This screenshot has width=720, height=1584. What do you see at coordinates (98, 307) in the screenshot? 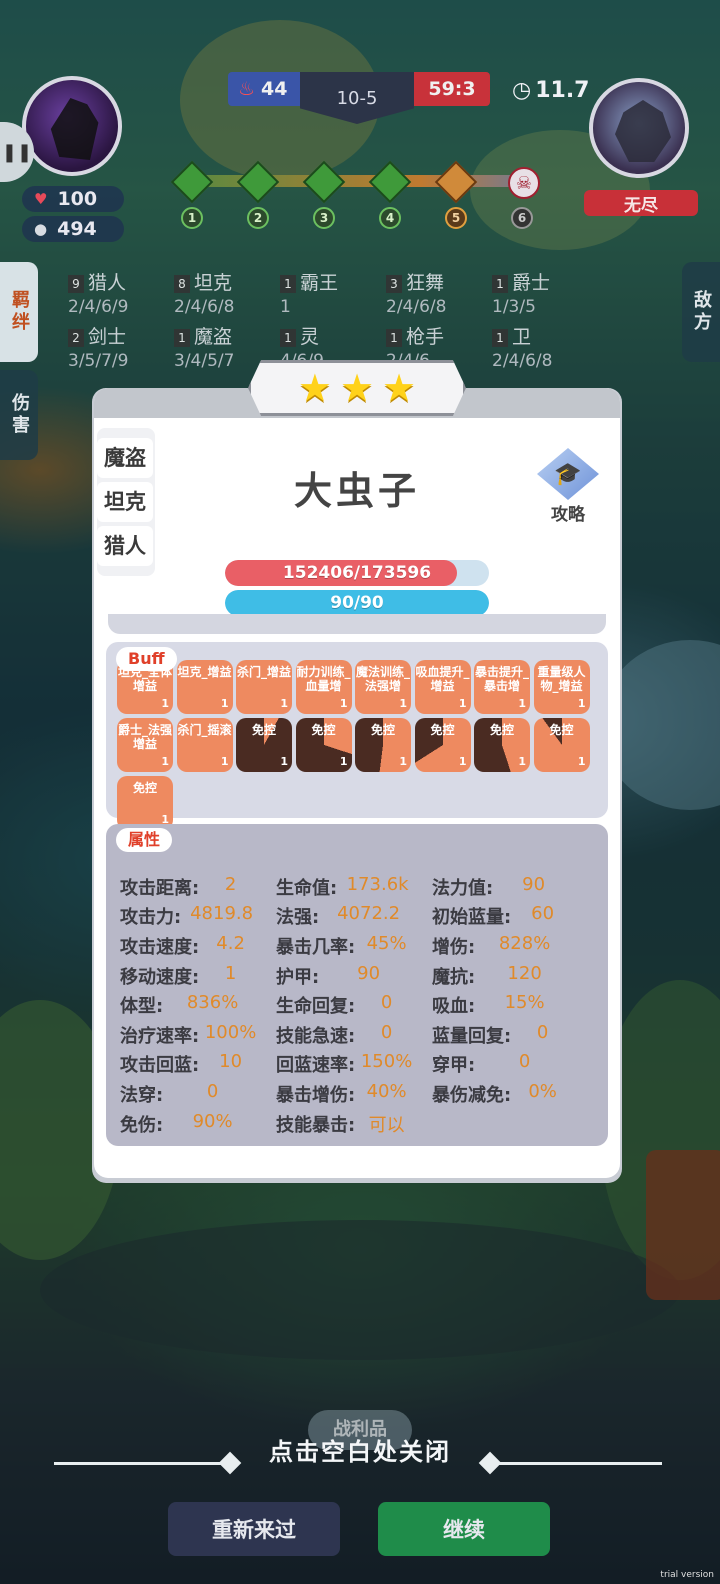
I see `bond-levels: 2/4/6/9` at bounding box center [98, 307].